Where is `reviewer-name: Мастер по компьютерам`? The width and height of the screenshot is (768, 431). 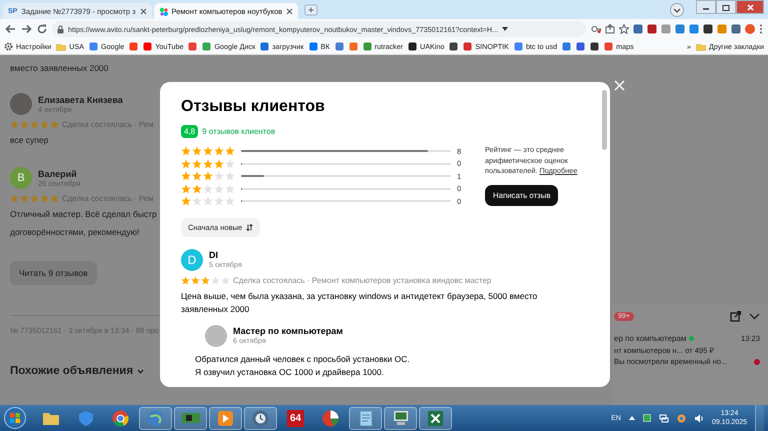
reviewer-name: Мастер по компьютерам is located at coordinates (288, 331).